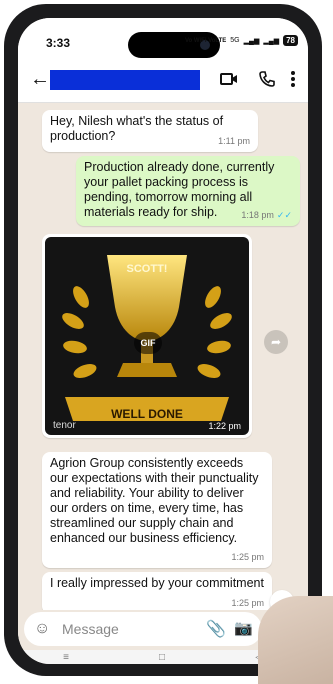 This screenshot has width=333, height=684. Describe the element at coordinates (90, 629) in the screenshot. I see `message-placeholder: Message` at that location.